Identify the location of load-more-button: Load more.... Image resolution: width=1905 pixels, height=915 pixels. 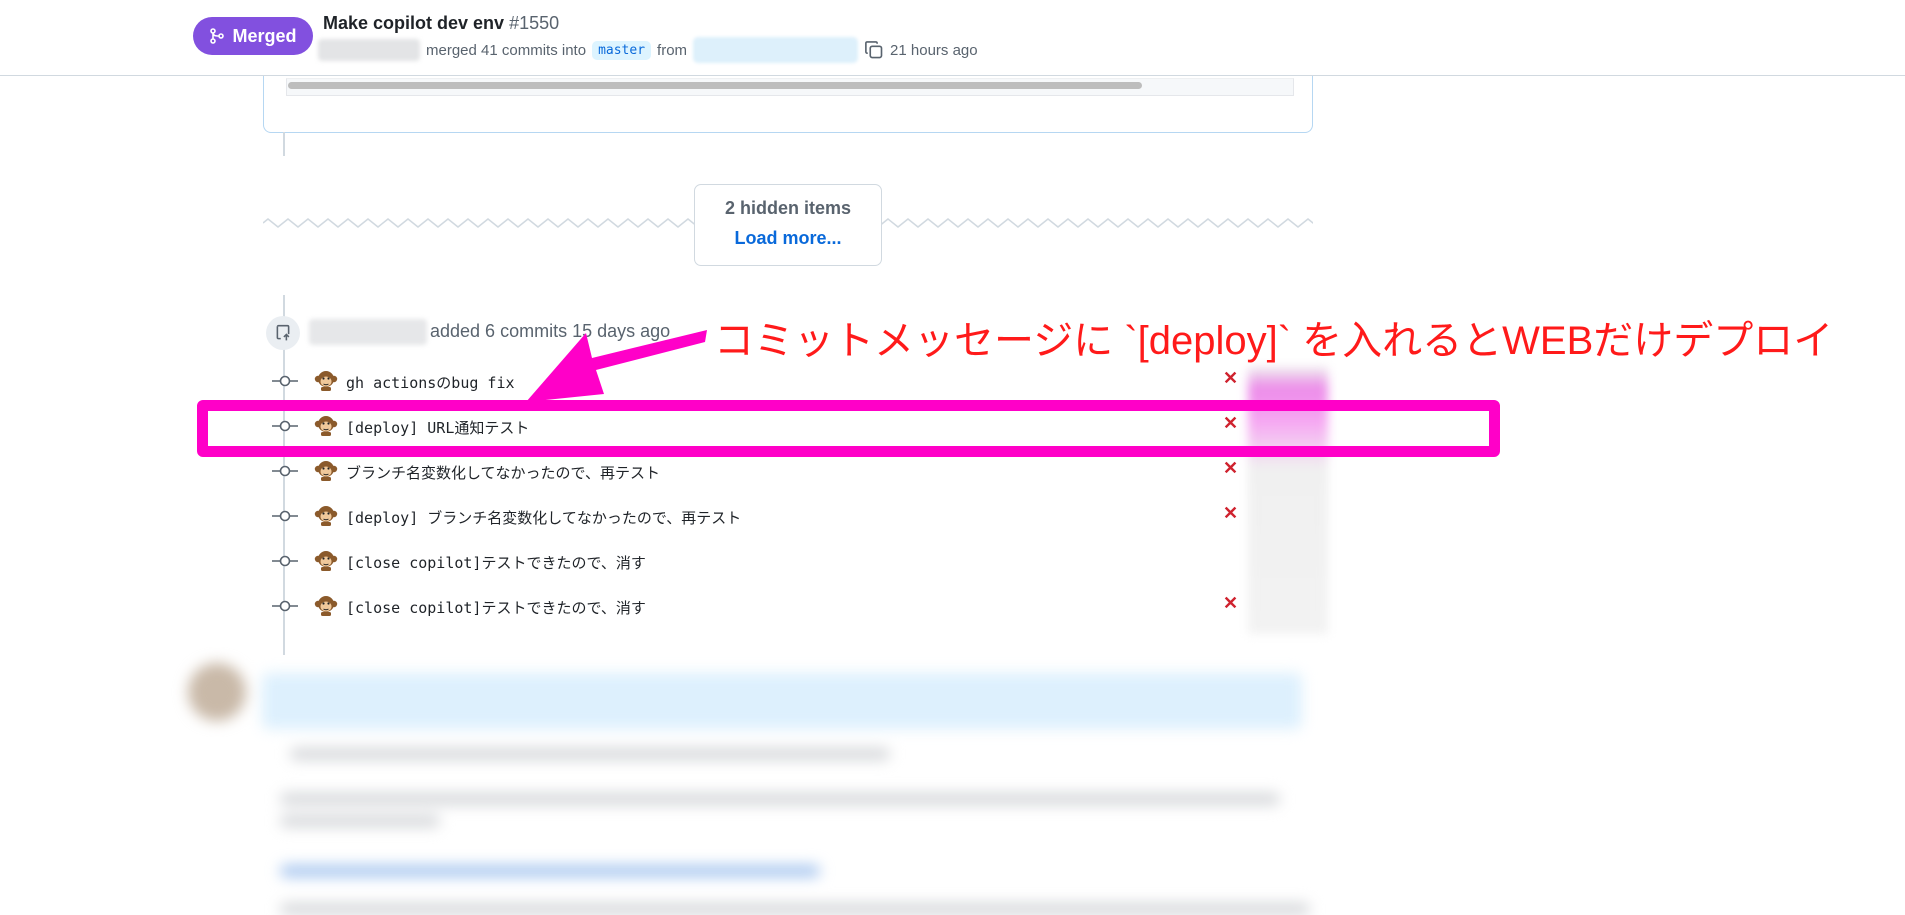
(788, 238).